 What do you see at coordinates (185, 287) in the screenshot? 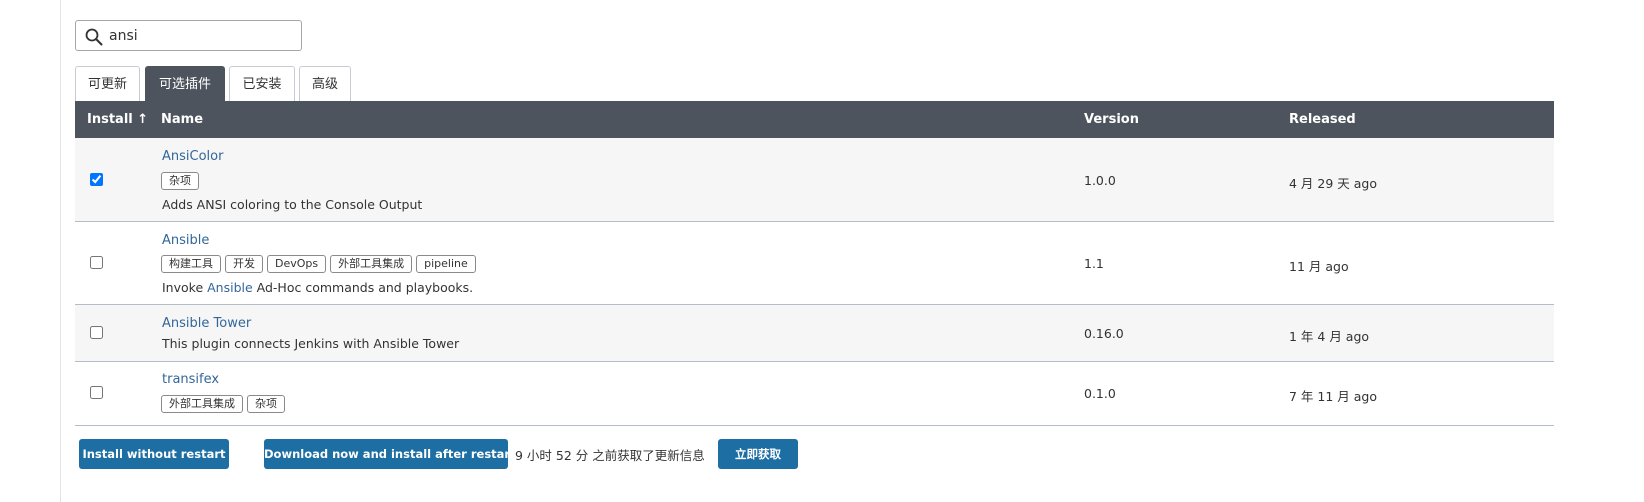
I see `excerpt-text: Invoke` at bounding box center [185, 287].